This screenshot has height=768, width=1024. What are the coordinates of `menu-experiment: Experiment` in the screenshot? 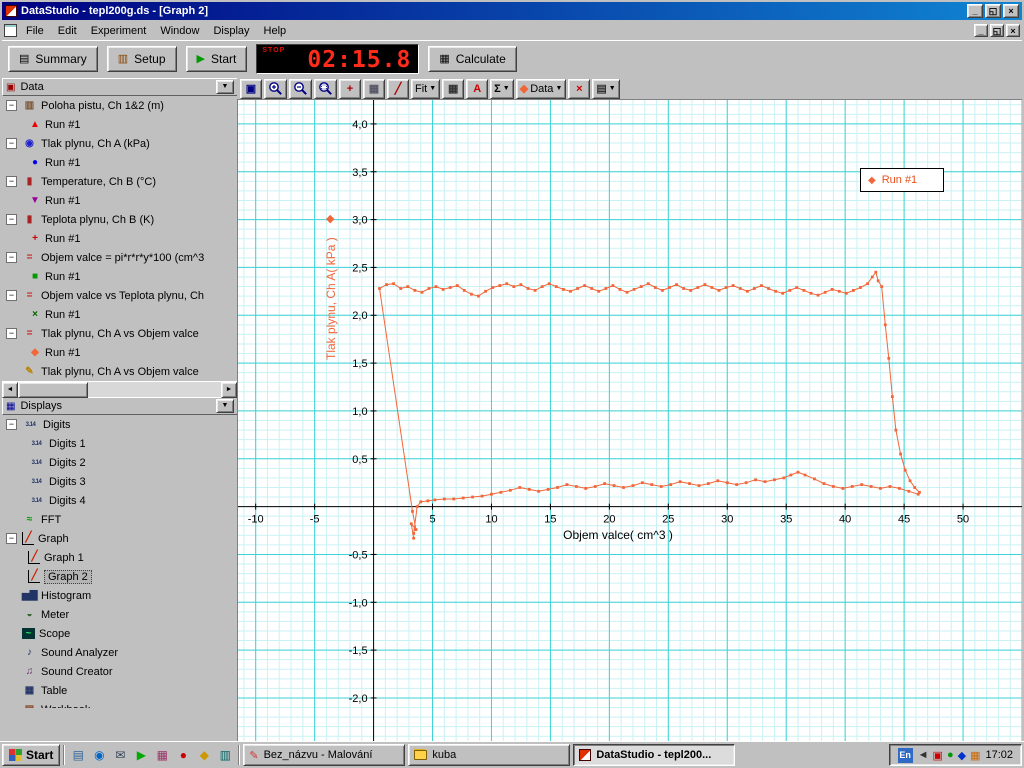 It's located at (119, 31).